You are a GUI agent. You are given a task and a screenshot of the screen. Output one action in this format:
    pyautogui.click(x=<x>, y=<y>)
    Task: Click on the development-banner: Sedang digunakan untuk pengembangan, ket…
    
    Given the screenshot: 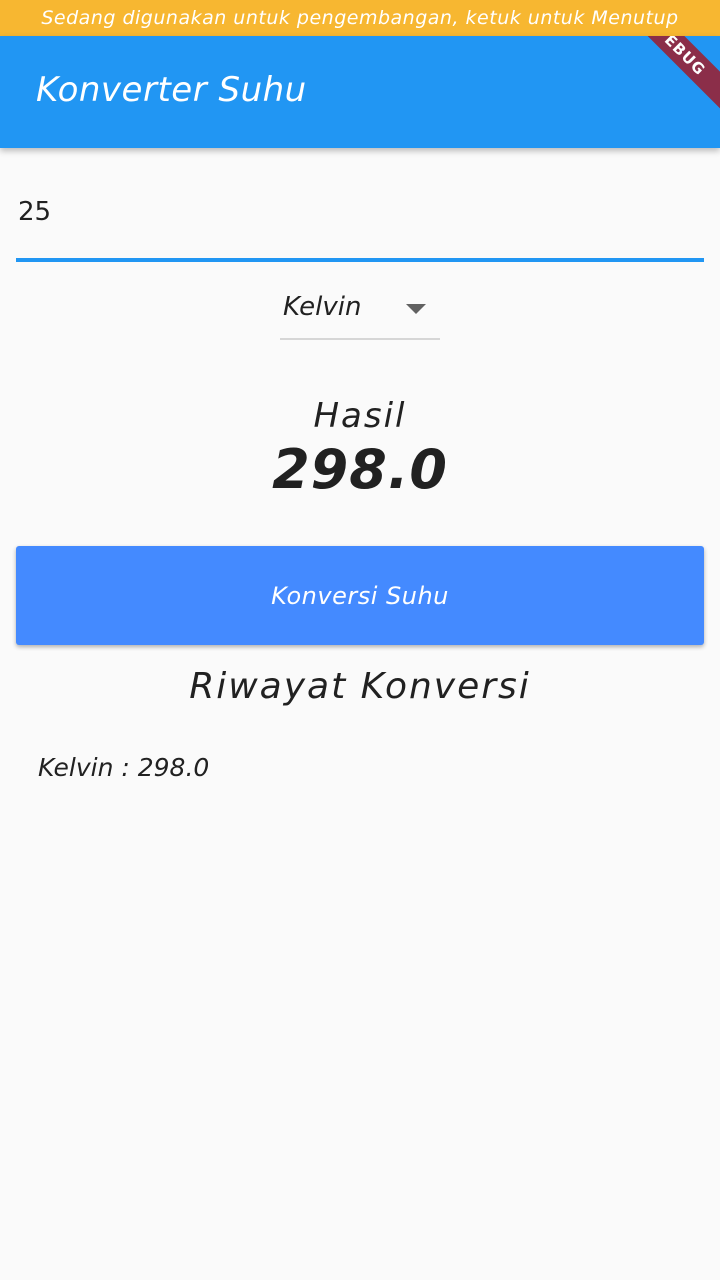 What is the action you would take?
    pyautogui.click(x=360, y=18)
    